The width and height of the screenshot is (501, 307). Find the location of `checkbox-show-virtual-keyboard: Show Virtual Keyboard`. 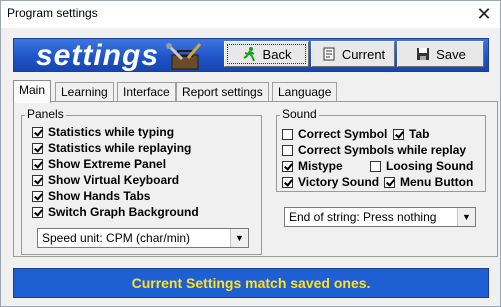

checkbox-show-virtual-keyboard: Show Virtual Keyboard is located at coordinates (105, 180).